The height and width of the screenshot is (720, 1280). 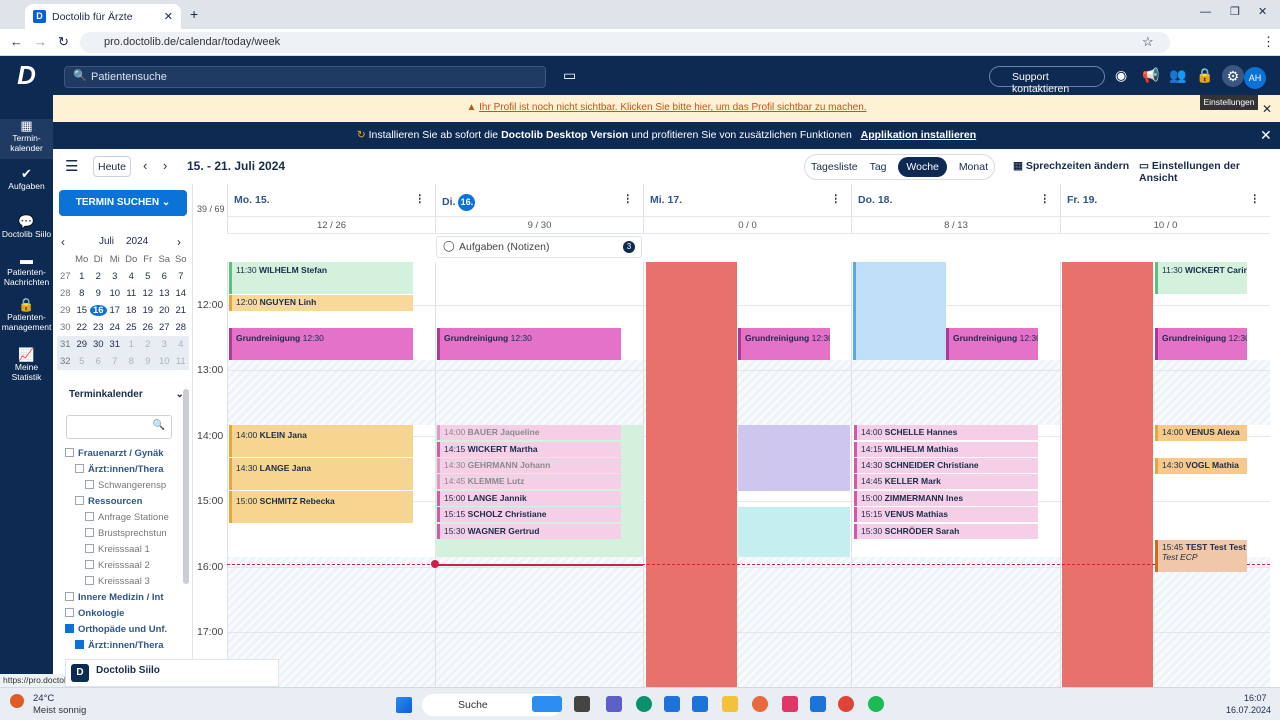 I want to click on url-field: pro.doctolib.de/calendar/today/week, so click(x=625, y=42).